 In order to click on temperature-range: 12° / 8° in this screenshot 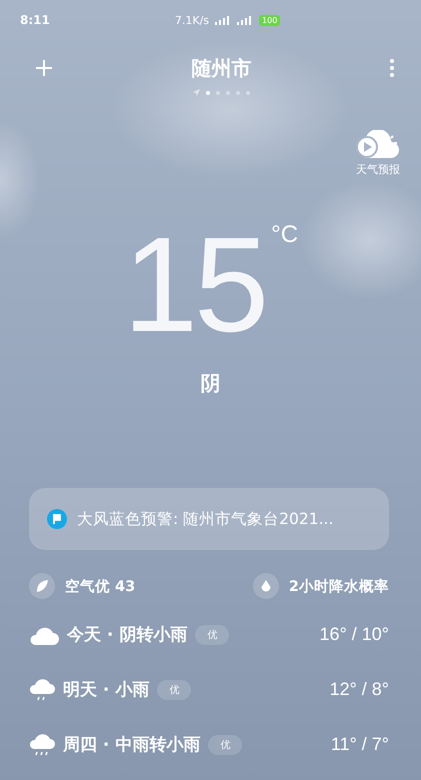, I will do `click(359, 689)`.